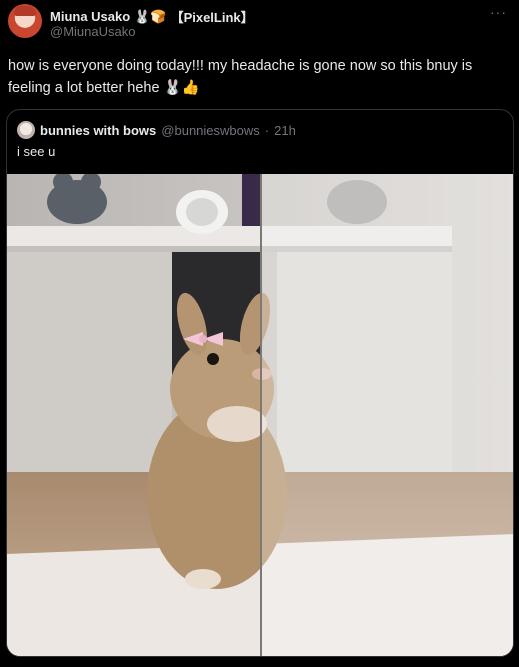 The width and height of the screenshot is (519, 667). I want to click on author-emojis: 🐰🍞, so click(150, 16).